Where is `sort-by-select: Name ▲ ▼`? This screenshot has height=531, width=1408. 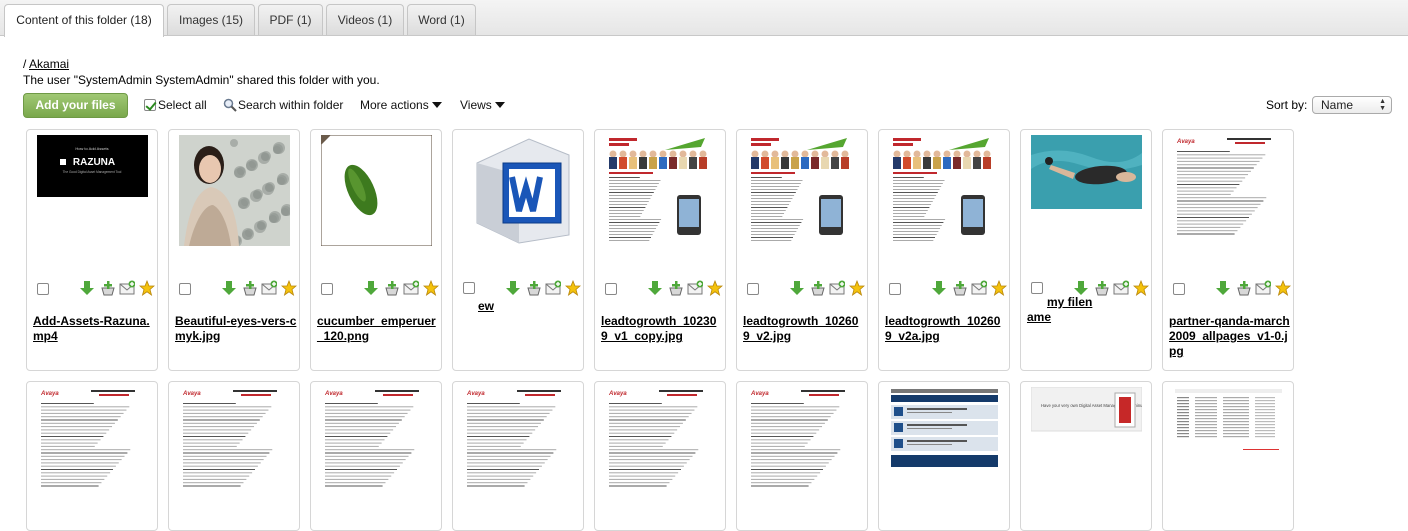 sort-by-select: Name ▲ ▼ is located at coordinates (1352, 105).